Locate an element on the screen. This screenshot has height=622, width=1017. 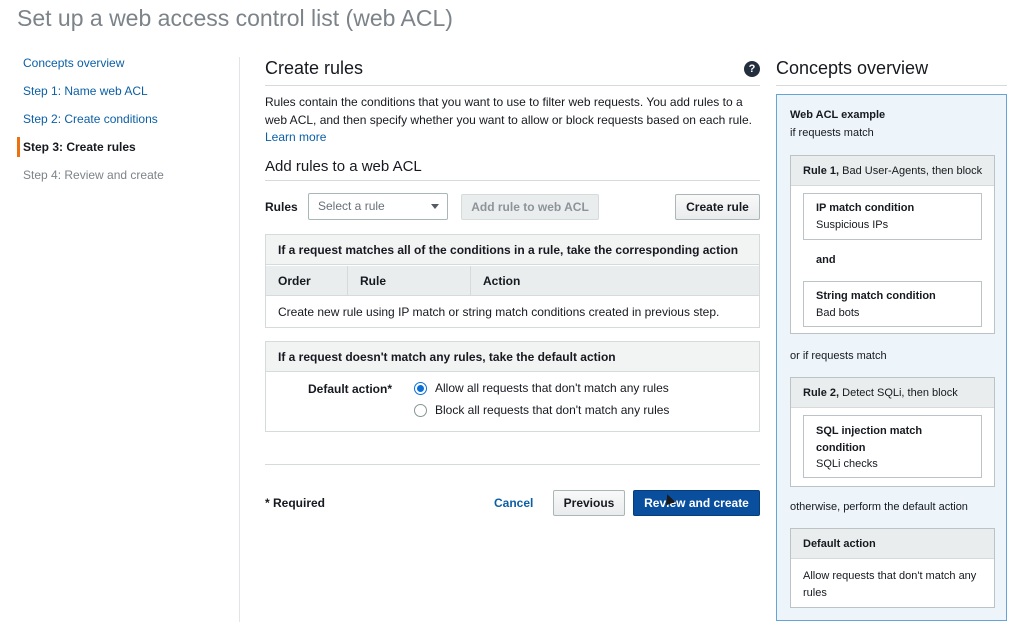
help-icon: ? is located at coordinates (752, 69).